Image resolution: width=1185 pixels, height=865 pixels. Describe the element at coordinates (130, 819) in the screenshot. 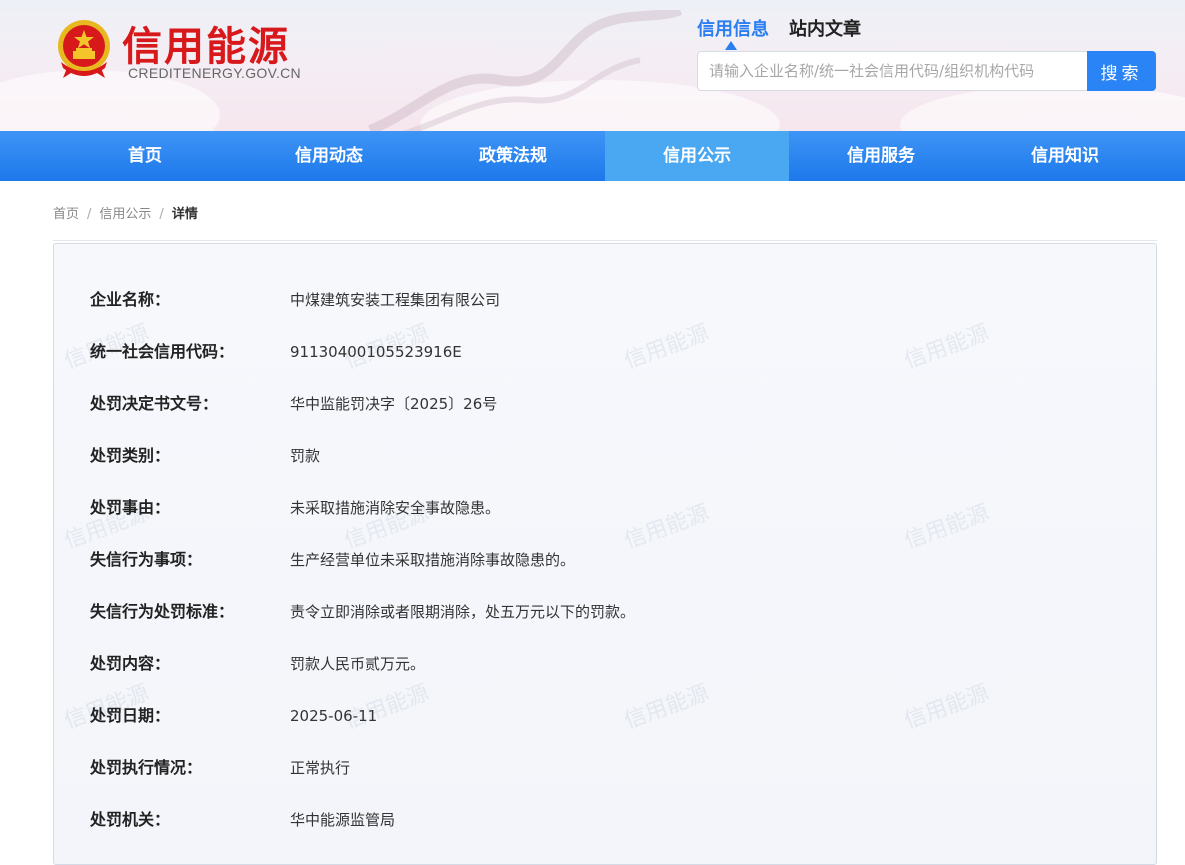

I see `detail-label: 处罚机关：` at that location.